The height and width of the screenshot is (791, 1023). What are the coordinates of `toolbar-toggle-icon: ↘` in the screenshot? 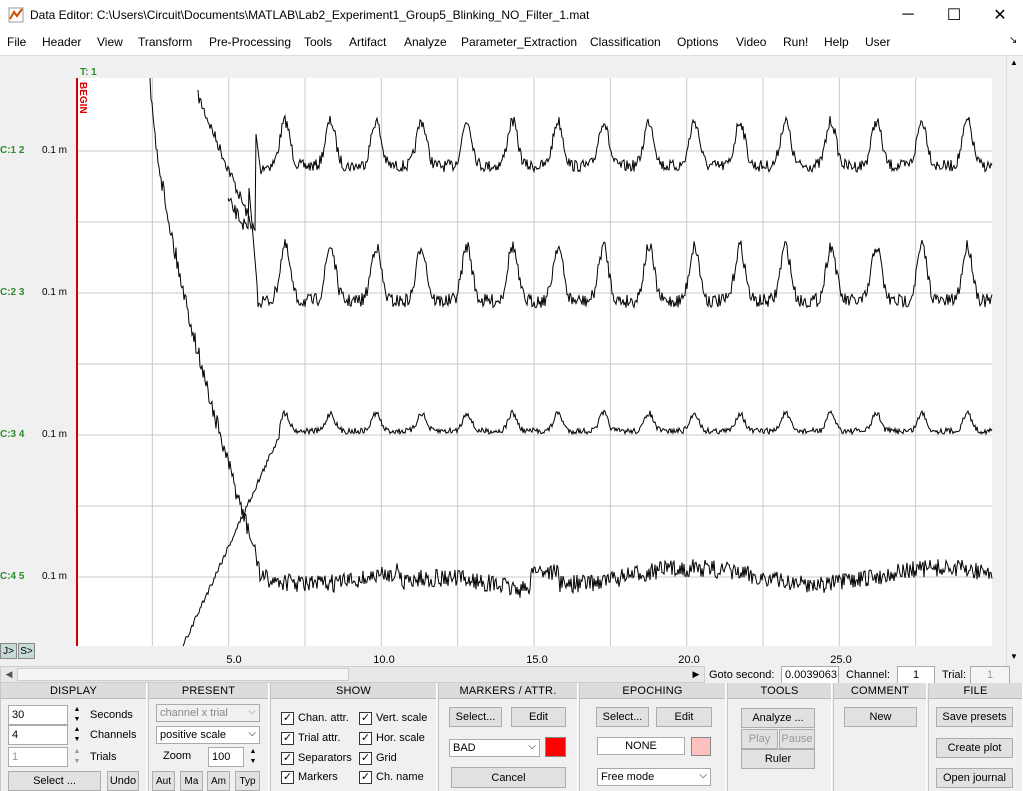 It's located at (1013, 40).